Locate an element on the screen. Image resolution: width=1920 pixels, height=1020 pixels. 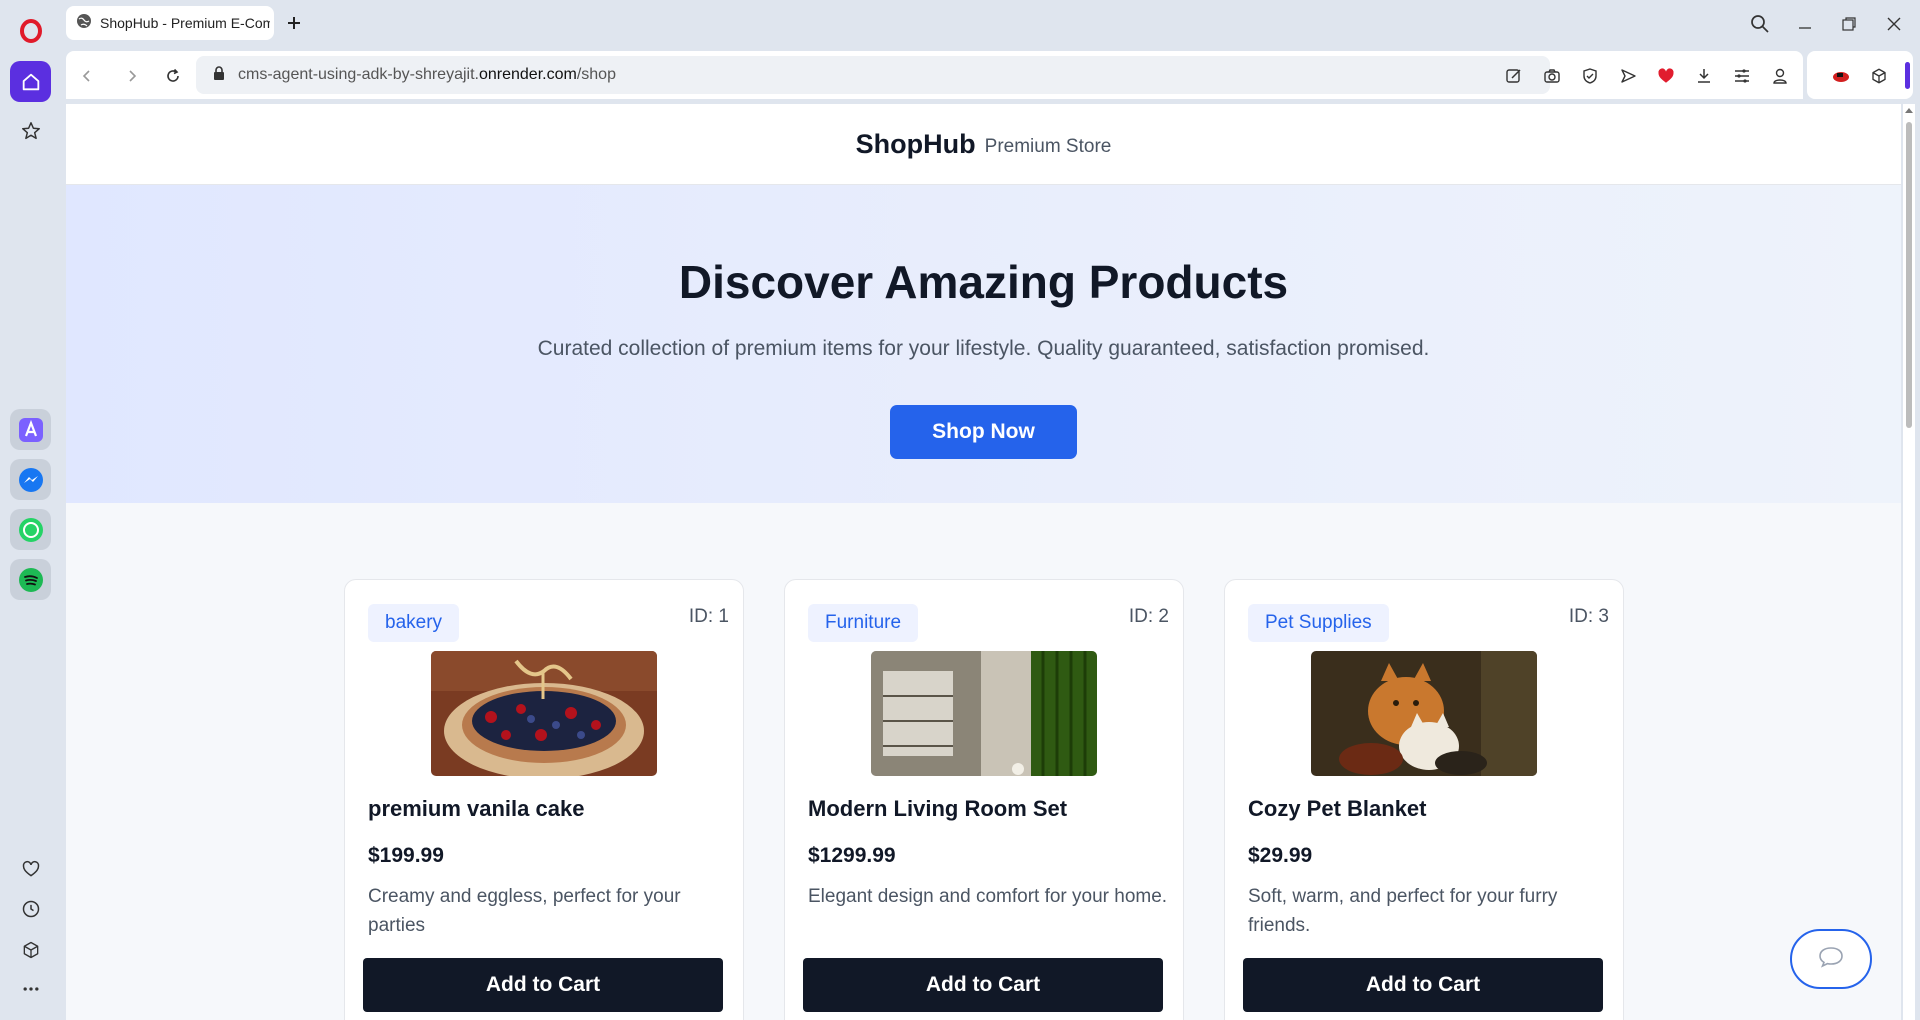
lock-icon is located at coordinates (219, 75).